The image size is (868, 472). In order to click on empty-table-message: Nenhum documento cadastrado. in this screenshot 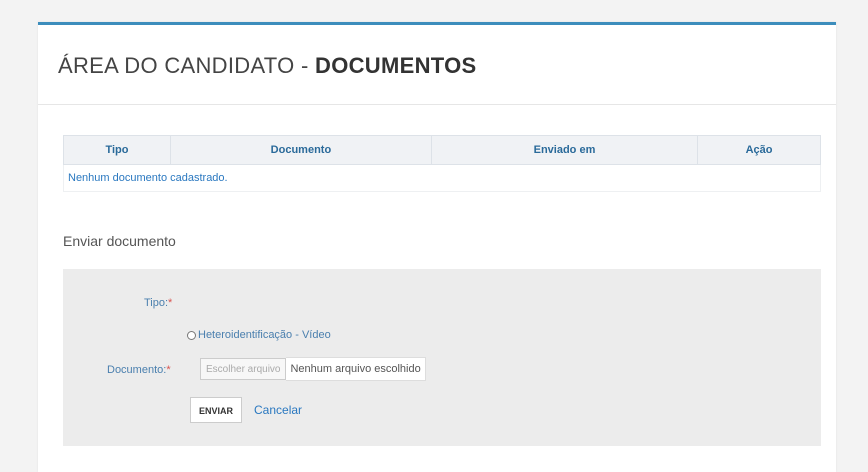, I will do `click(442, 178)`.